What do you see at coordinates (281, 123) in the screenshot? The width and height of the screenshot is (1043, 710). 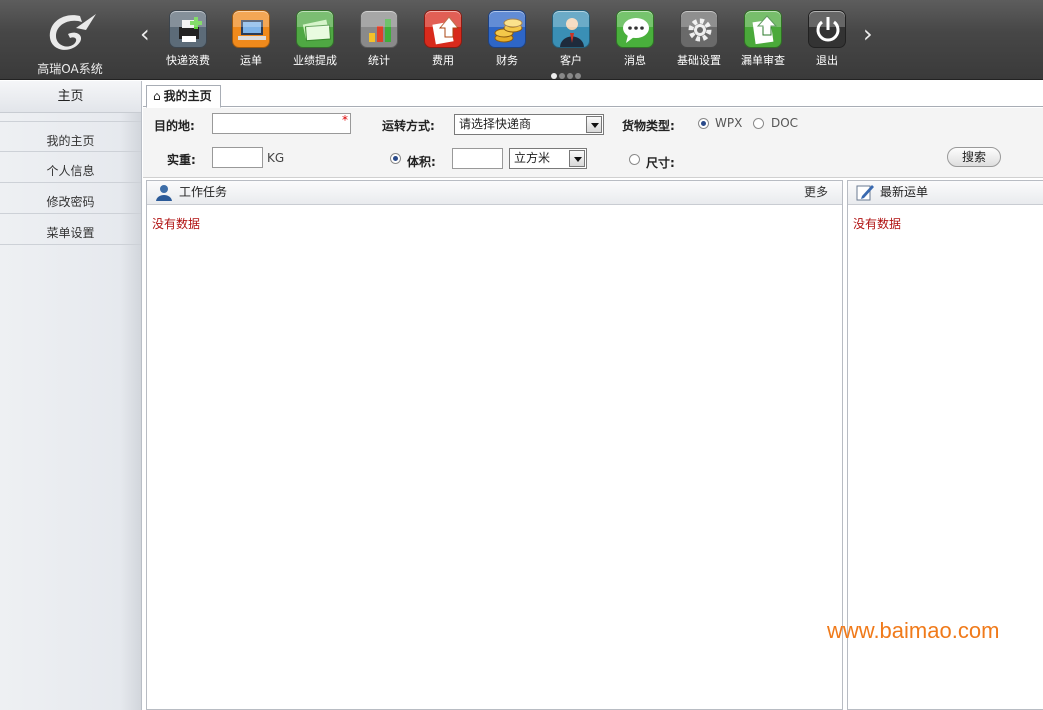 I see `destination-input` at bounding box center [281, 123].